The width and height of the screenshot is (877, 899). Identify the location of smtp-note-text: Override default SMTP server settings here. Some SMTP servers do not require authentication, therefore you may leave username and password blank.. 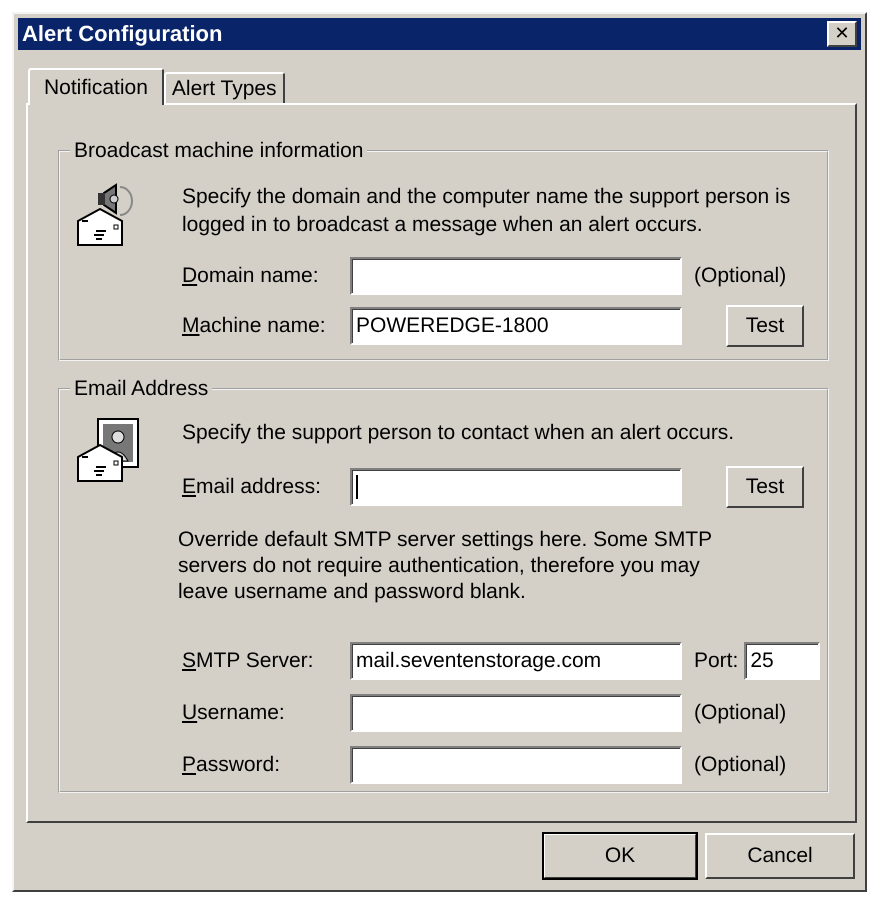
(445, 566).